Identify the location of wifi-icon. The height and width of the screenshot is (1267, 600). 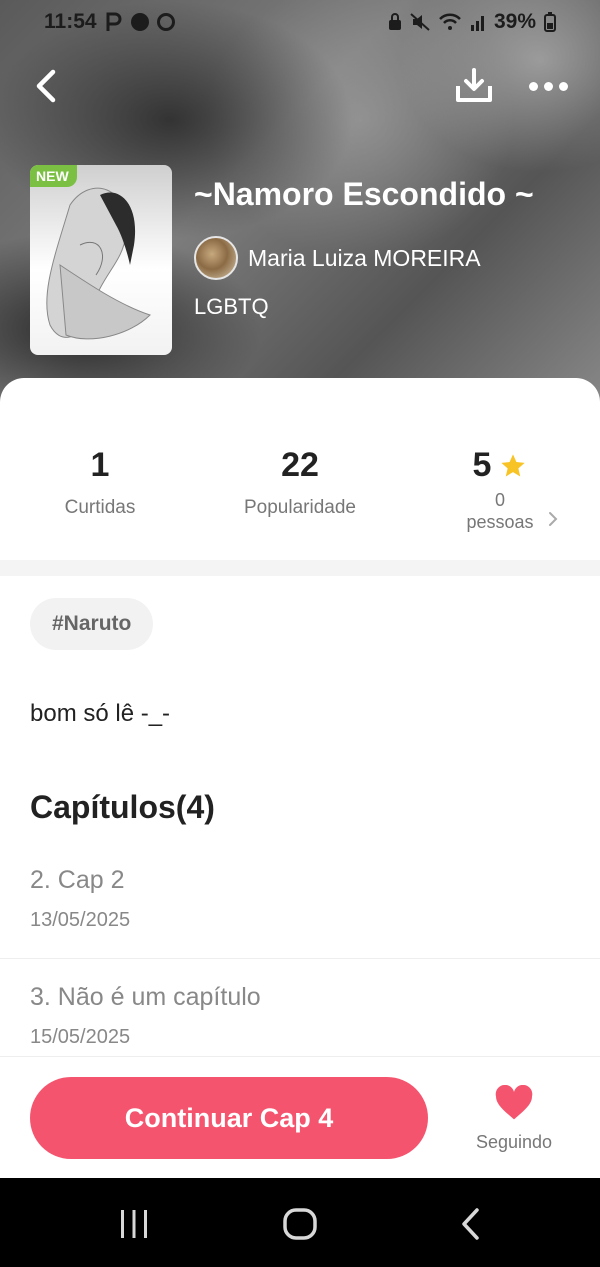
(450, 22).